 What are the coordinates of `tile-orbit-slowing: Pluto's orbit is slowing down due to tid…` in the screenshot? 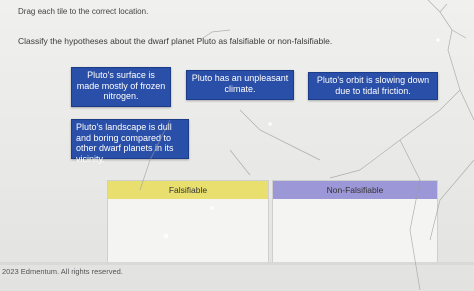 It's located at (373, 86).